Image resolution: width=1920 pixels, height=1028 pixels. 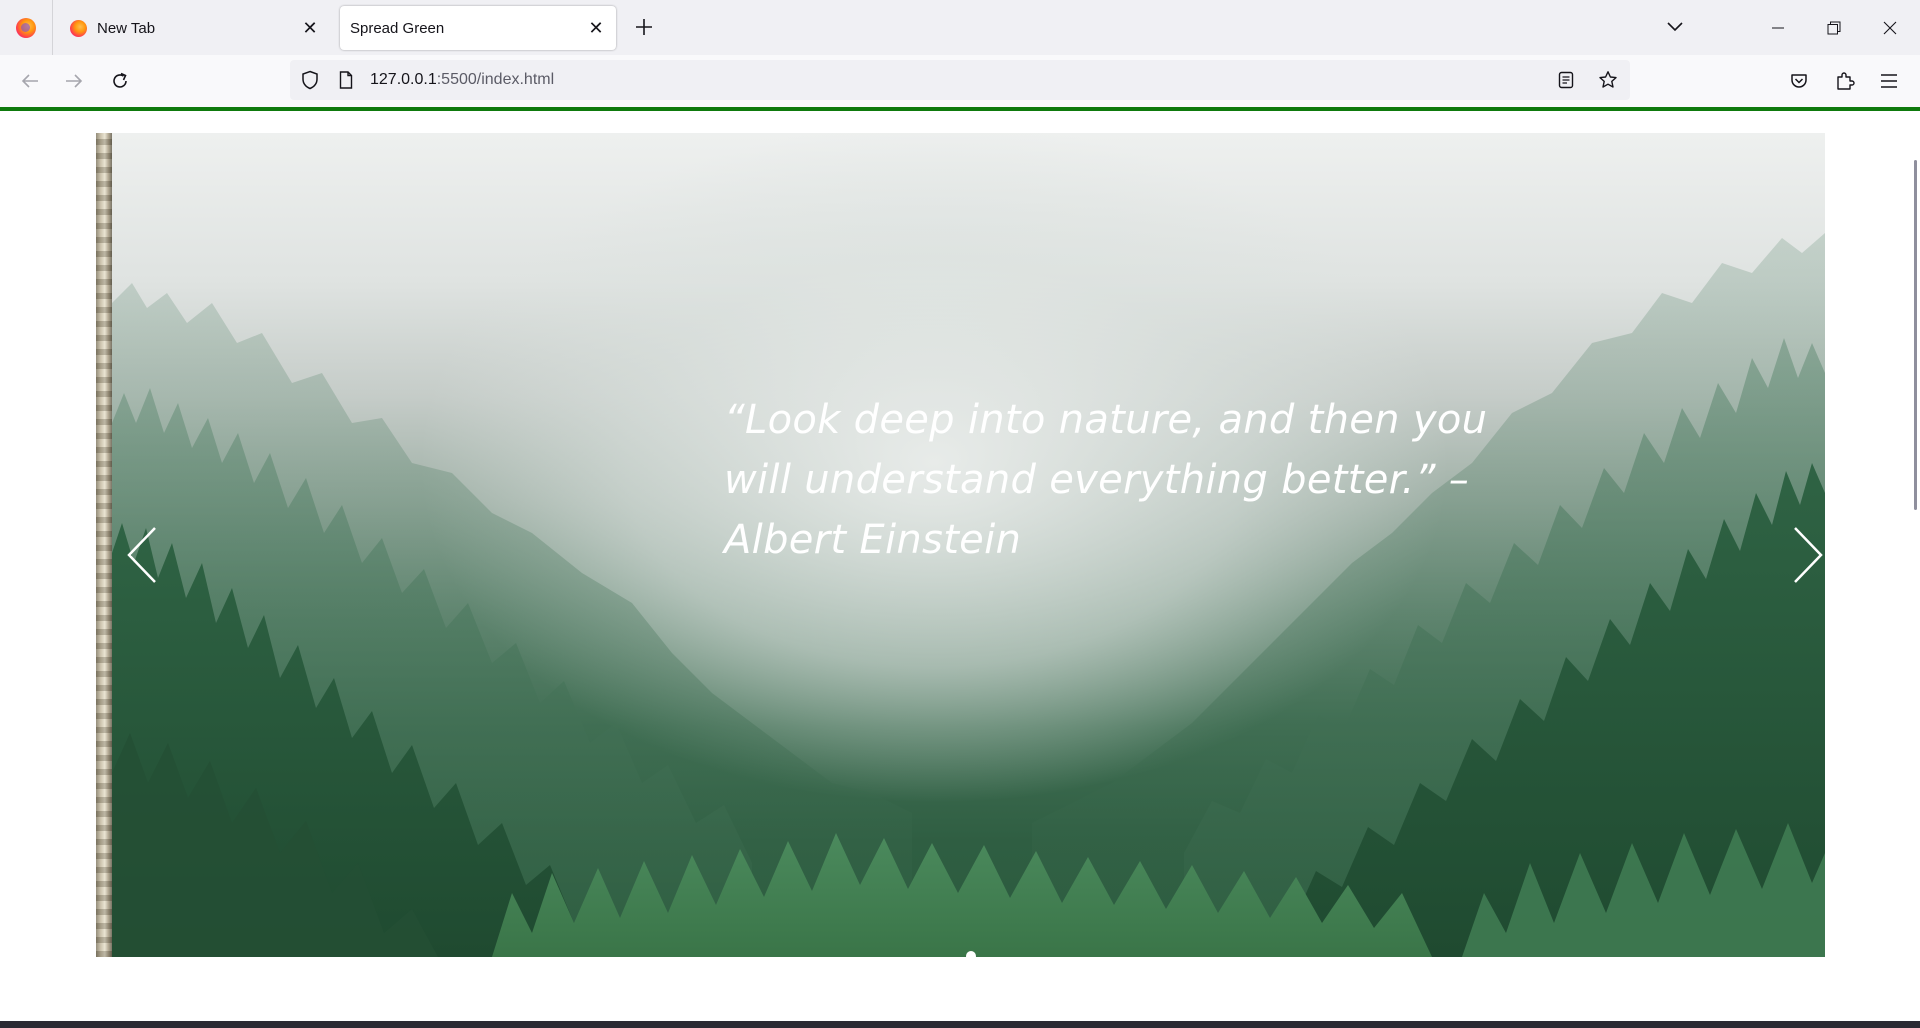 I want to click on chevron-right-icon, so click(x=1808, y=555).